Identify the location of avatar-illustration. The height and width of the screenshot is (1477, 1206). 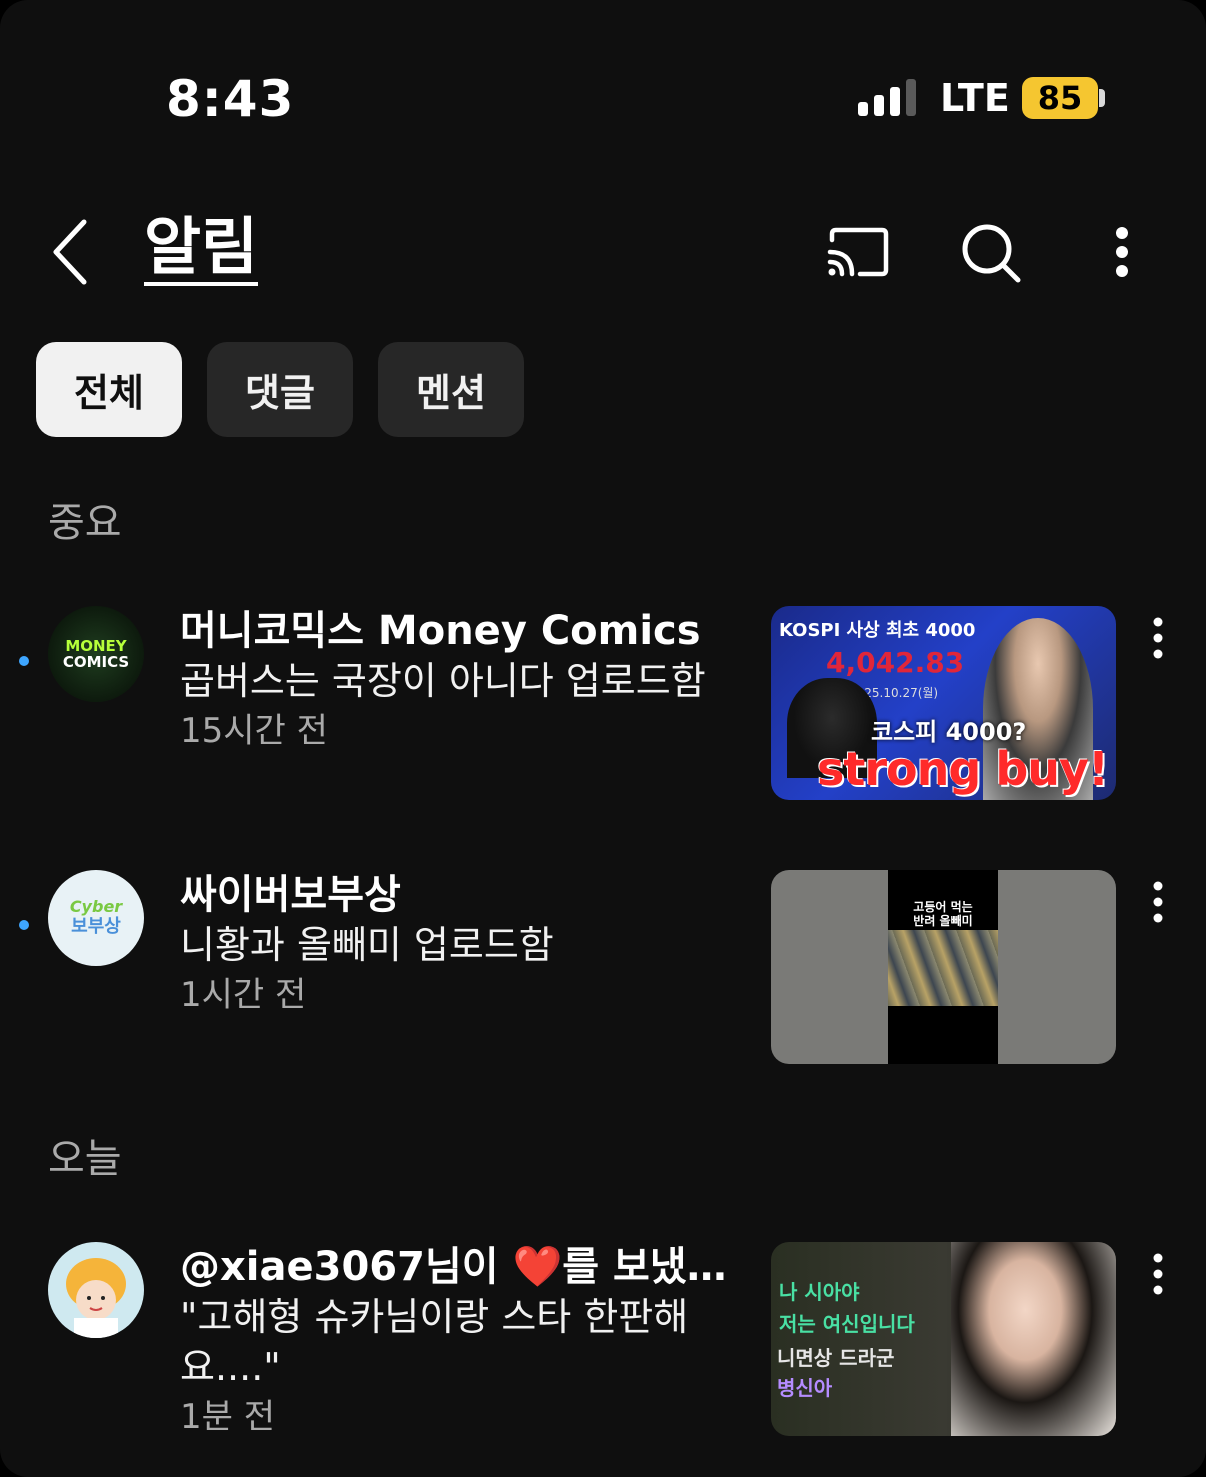
(96, 1298).